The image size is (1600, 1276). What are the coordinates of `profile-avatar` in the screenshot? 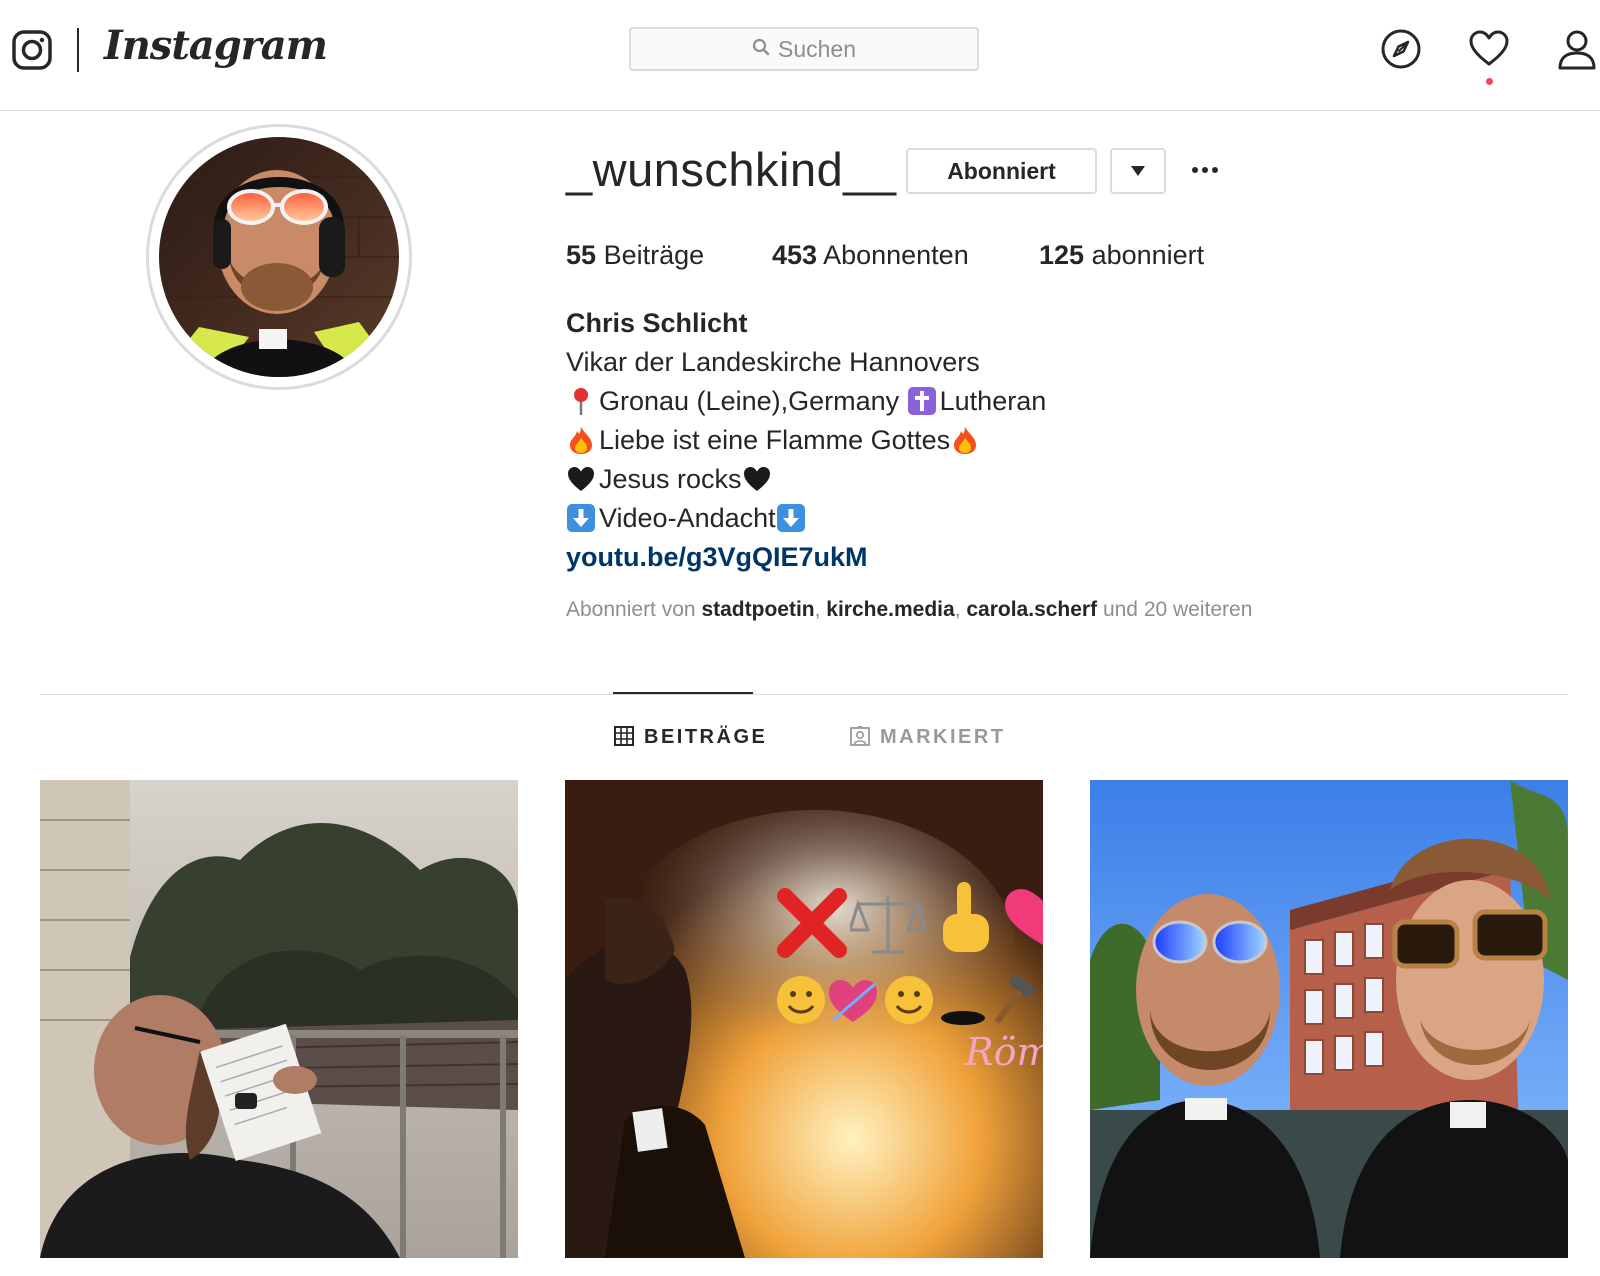 It's located at (279, 257).